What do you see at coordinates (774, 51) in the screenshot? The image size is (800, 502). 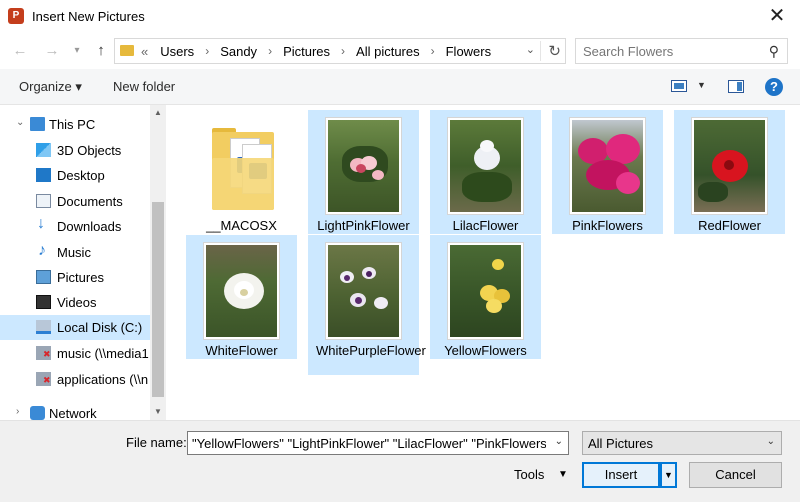 I see `search-icon: ⚲` at bounding box center [774, 51].